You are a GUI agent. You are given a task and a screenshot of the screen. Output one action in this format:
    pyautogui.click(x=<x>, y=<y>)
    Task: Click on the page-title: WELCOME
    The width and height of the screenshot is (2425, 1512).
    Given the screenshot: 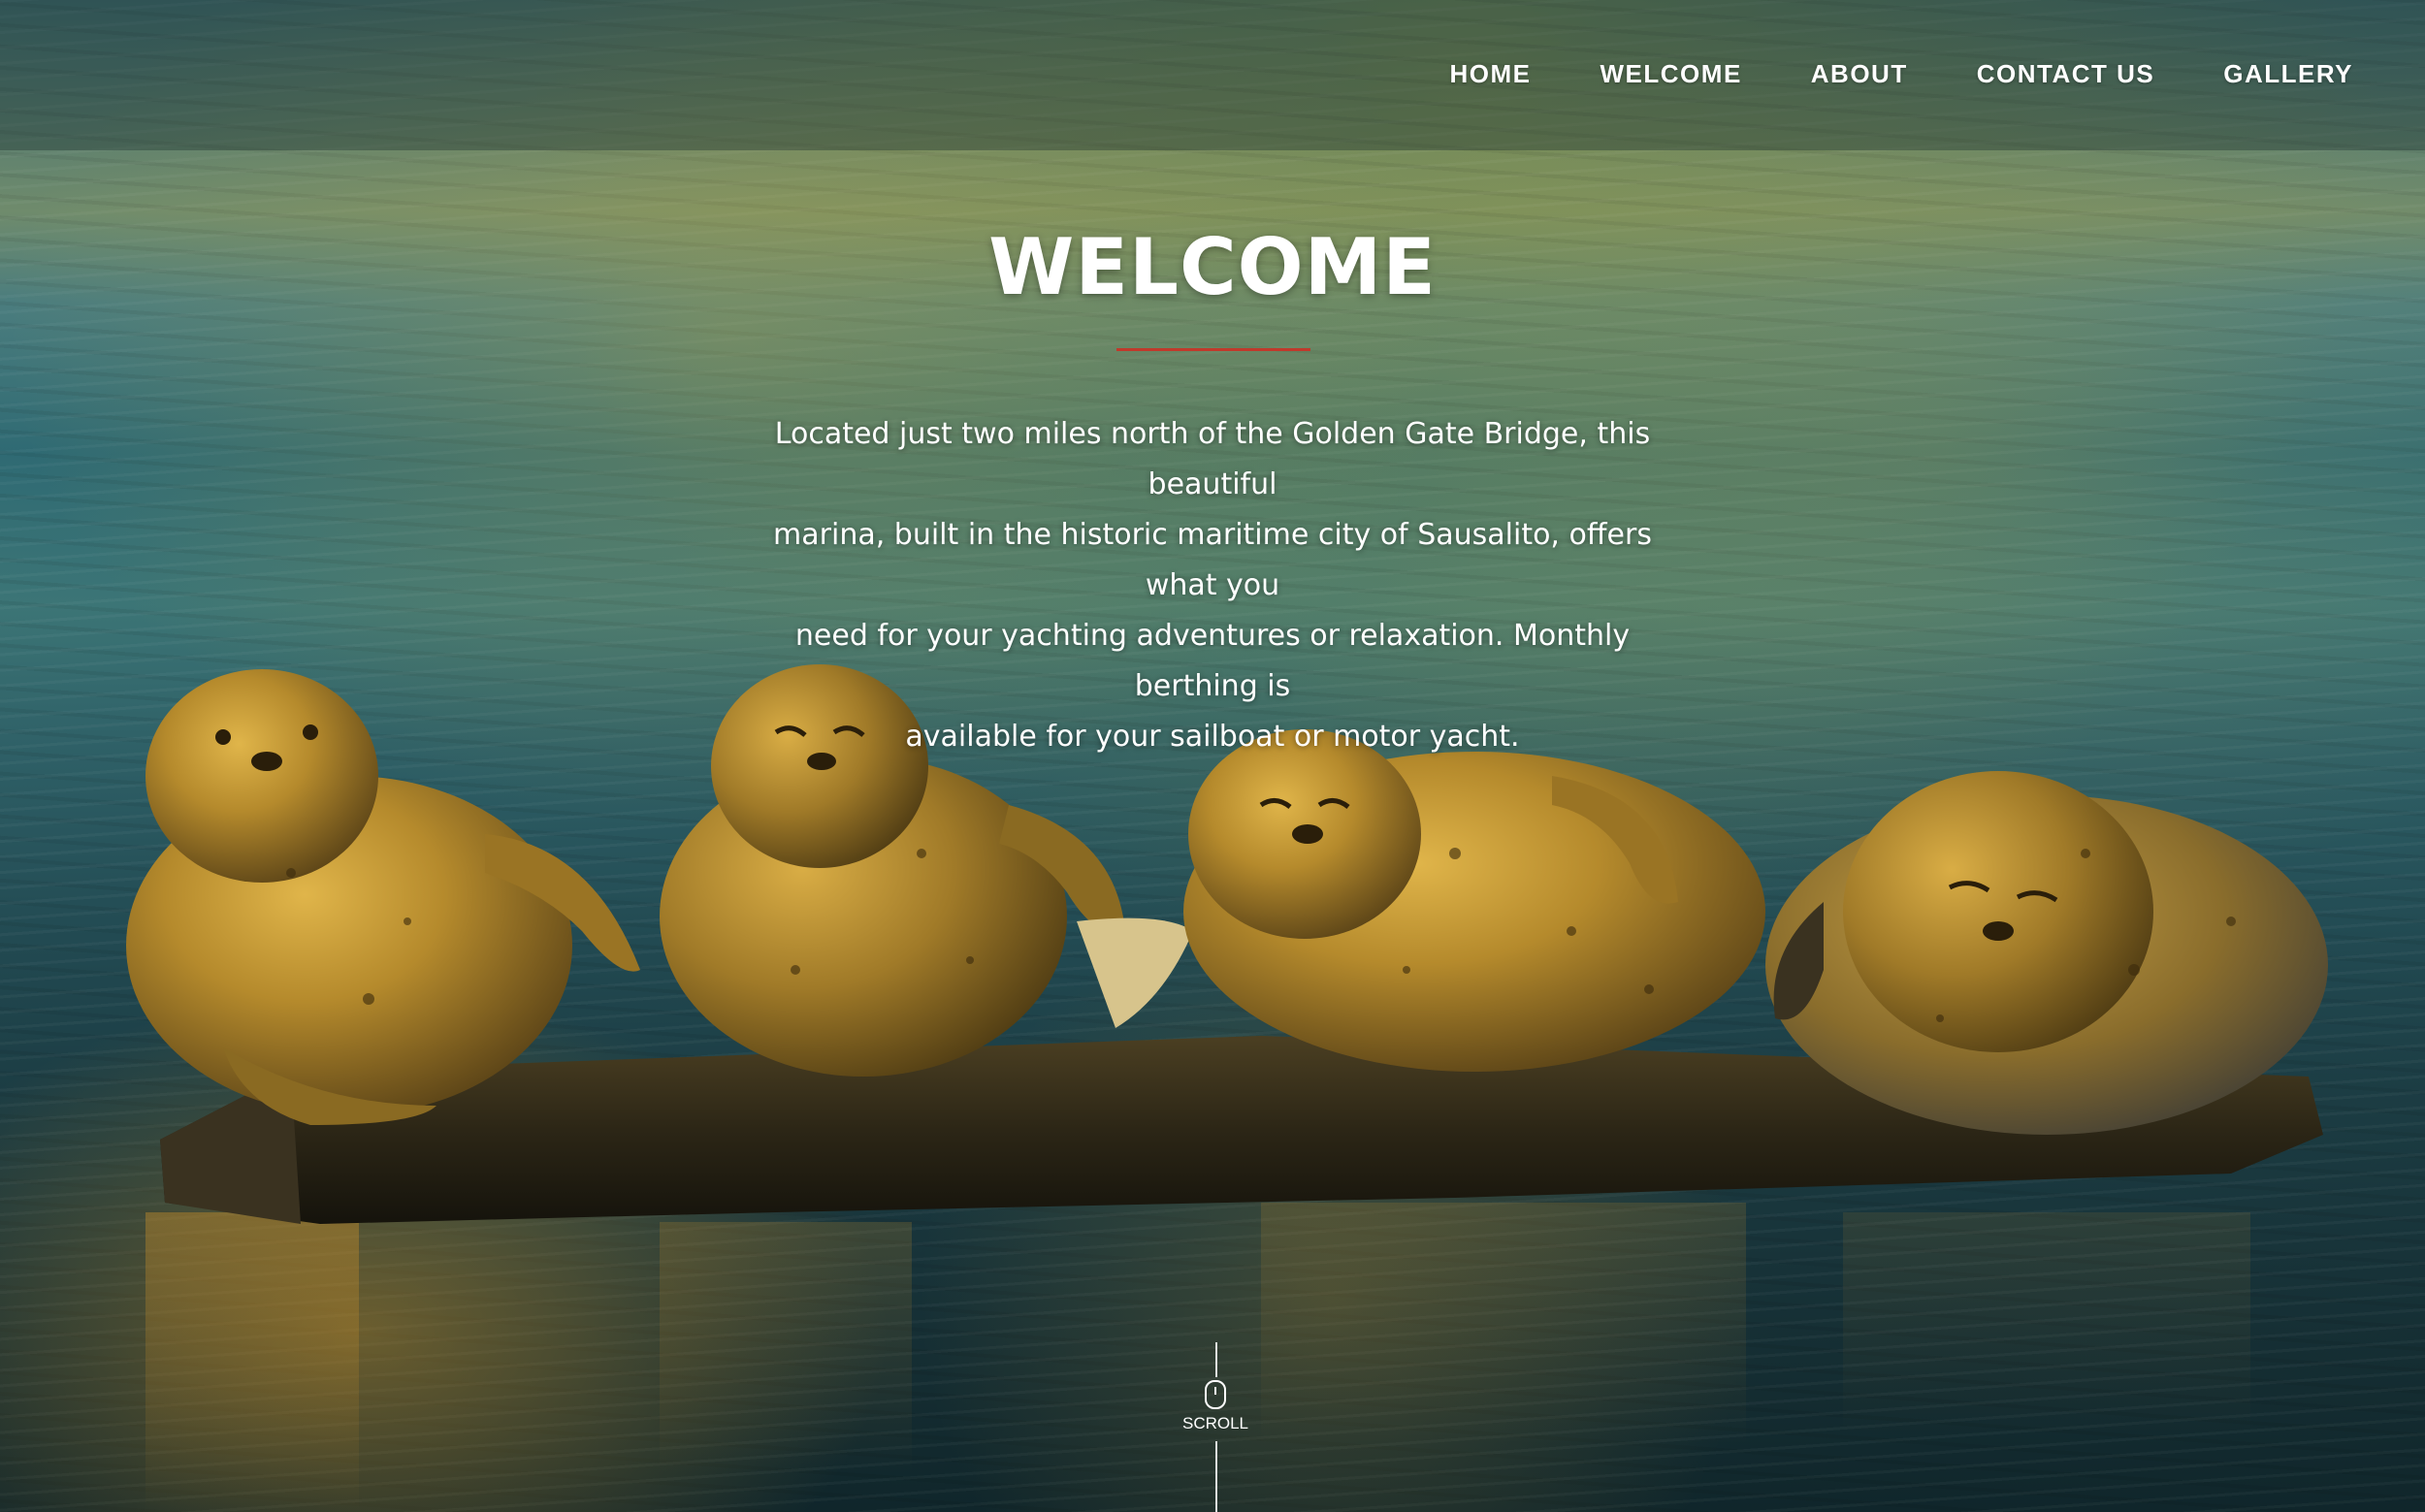 What is the action you would take?
    pyautogui.click(x=1212, y=267)
    